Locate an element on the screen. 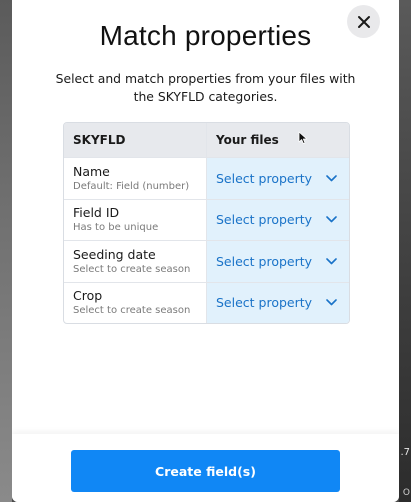 This screenshot has height=502, width=411. category-cell: Field ID Has to be unique is located at coordinates (135, 219).